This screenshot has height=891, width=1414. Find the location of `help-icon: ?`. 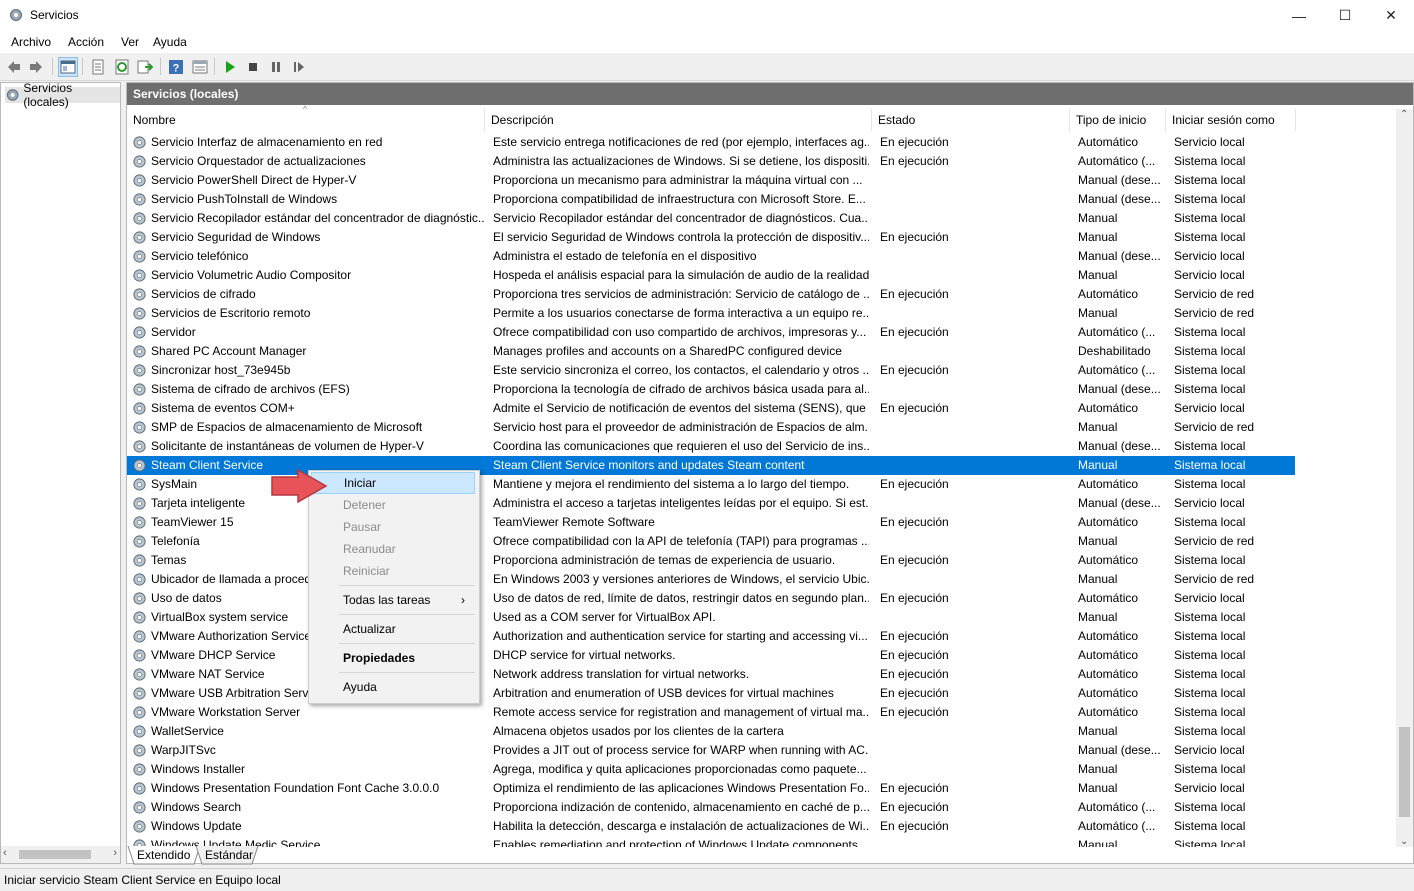

help-icon: ? is located at coordinates (176, 67).